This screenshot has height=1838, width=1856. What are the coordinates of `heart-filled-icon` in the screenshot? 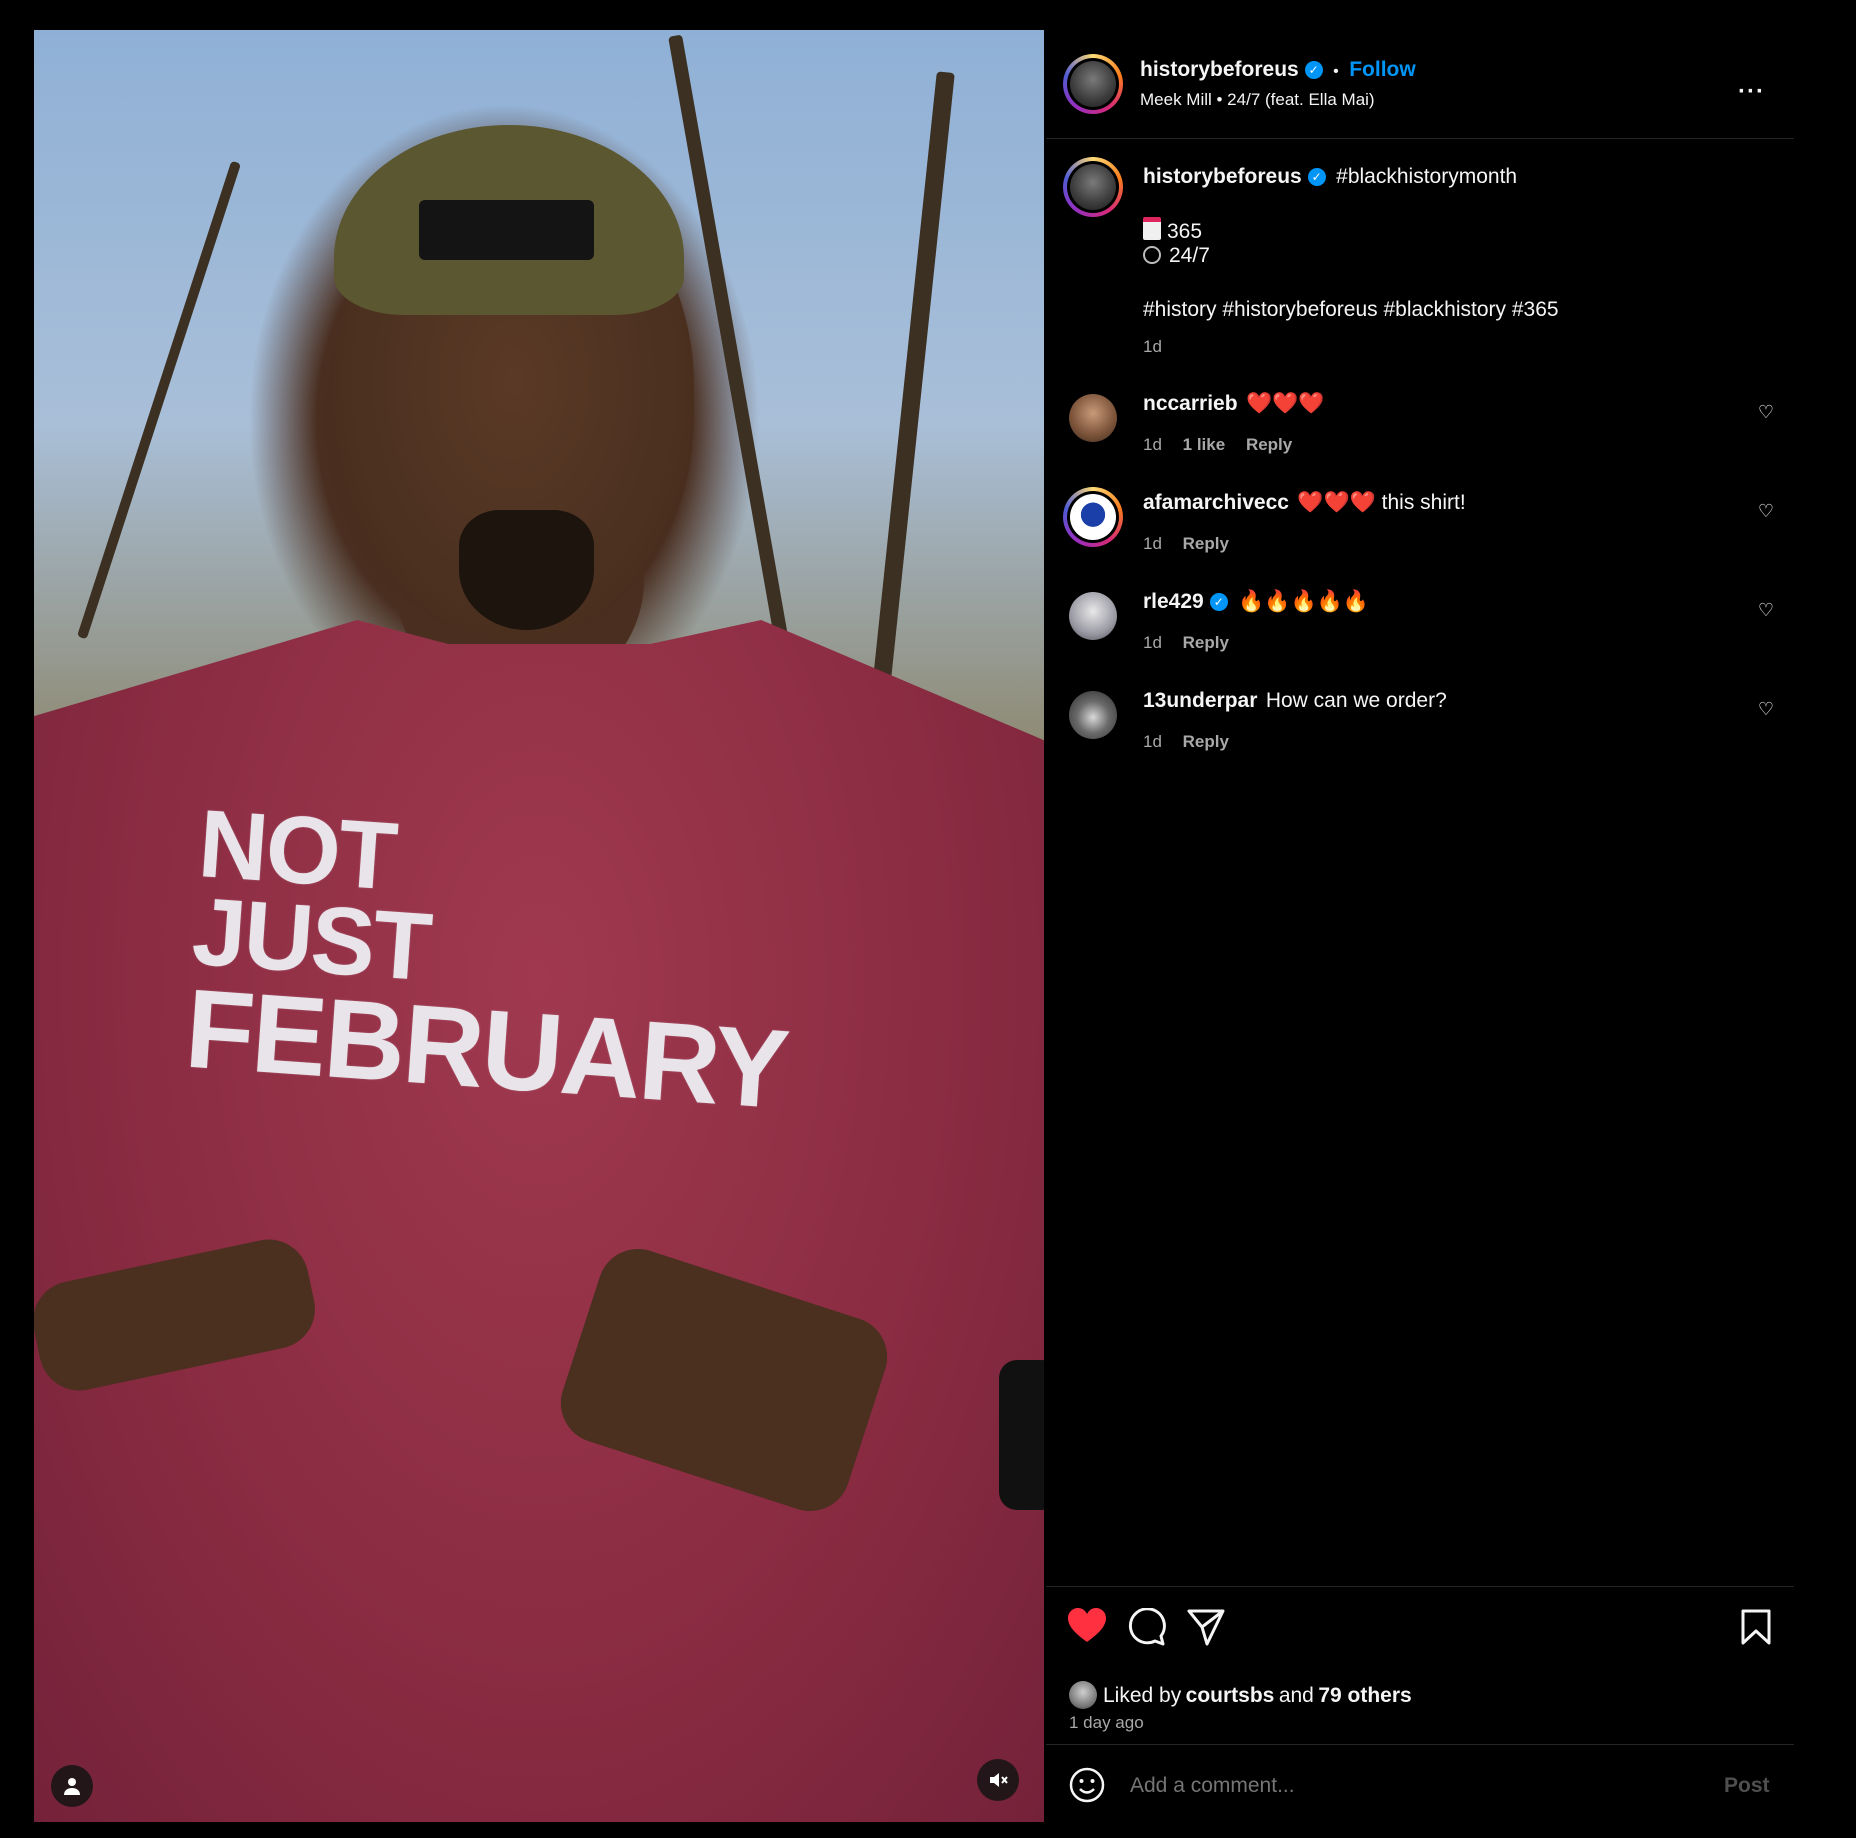 It's located at (1087, 1628).